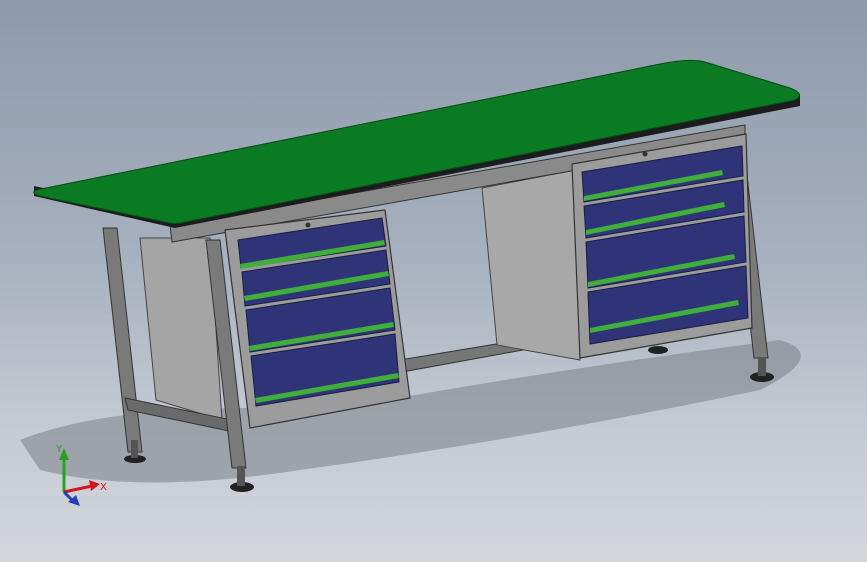  I want to click on front-left-foot-stem, so click(241, 476).